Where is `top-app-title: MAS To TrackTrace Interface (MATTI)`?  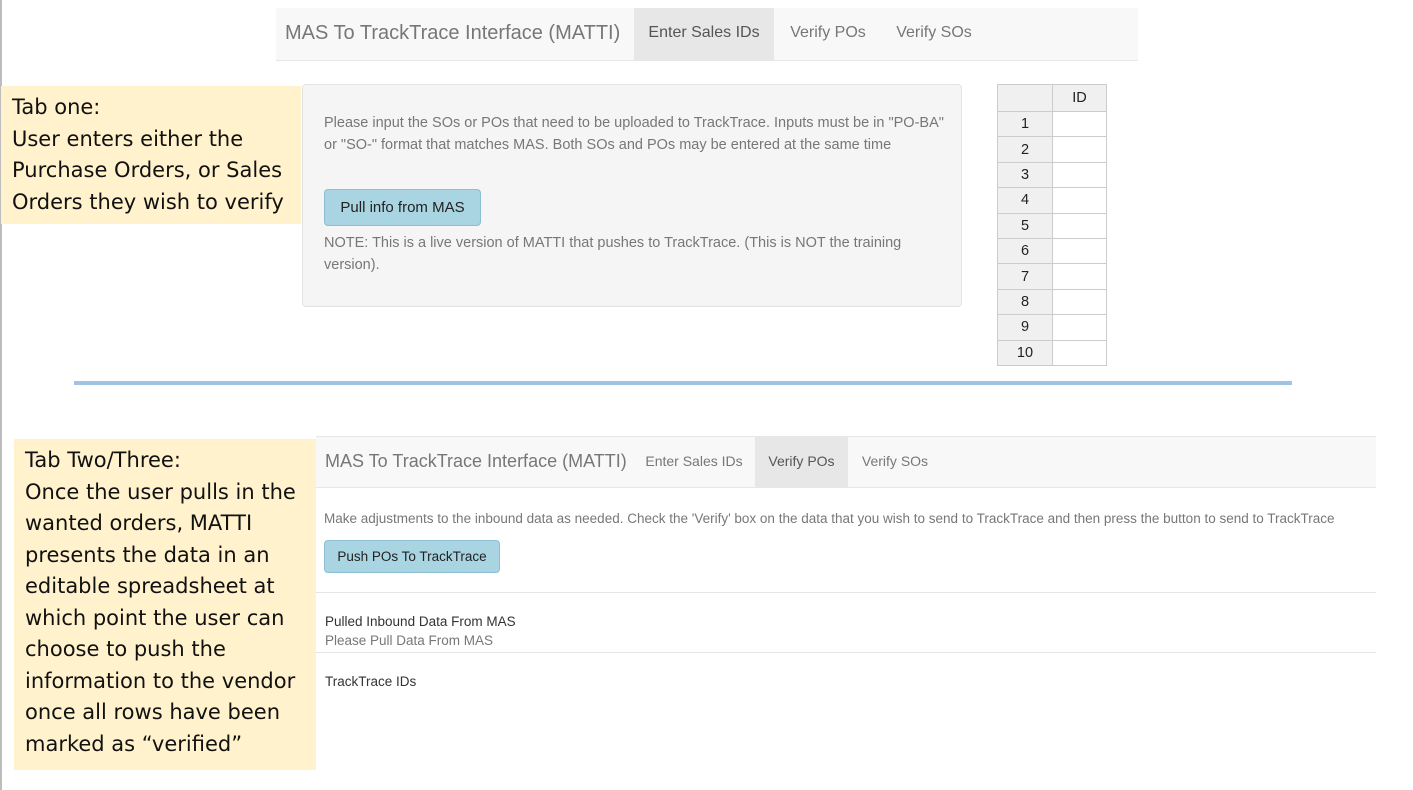 top-app-title: MAS To TrackTrace Interface (MATTI) is located at coordinates (452, 34).